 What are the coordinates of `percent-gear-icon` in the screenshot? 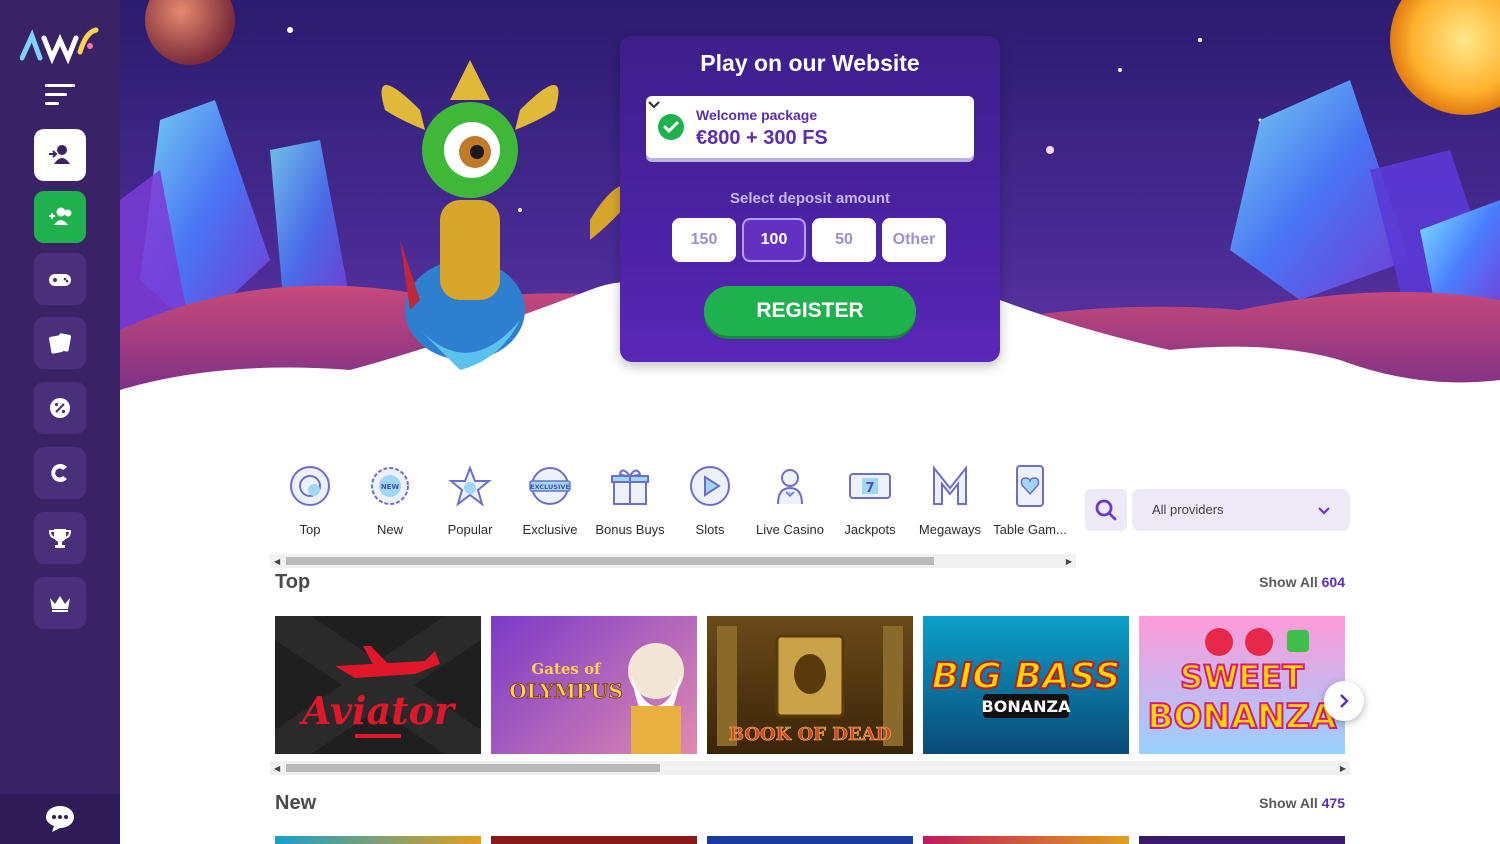 It's located at (60, 408).